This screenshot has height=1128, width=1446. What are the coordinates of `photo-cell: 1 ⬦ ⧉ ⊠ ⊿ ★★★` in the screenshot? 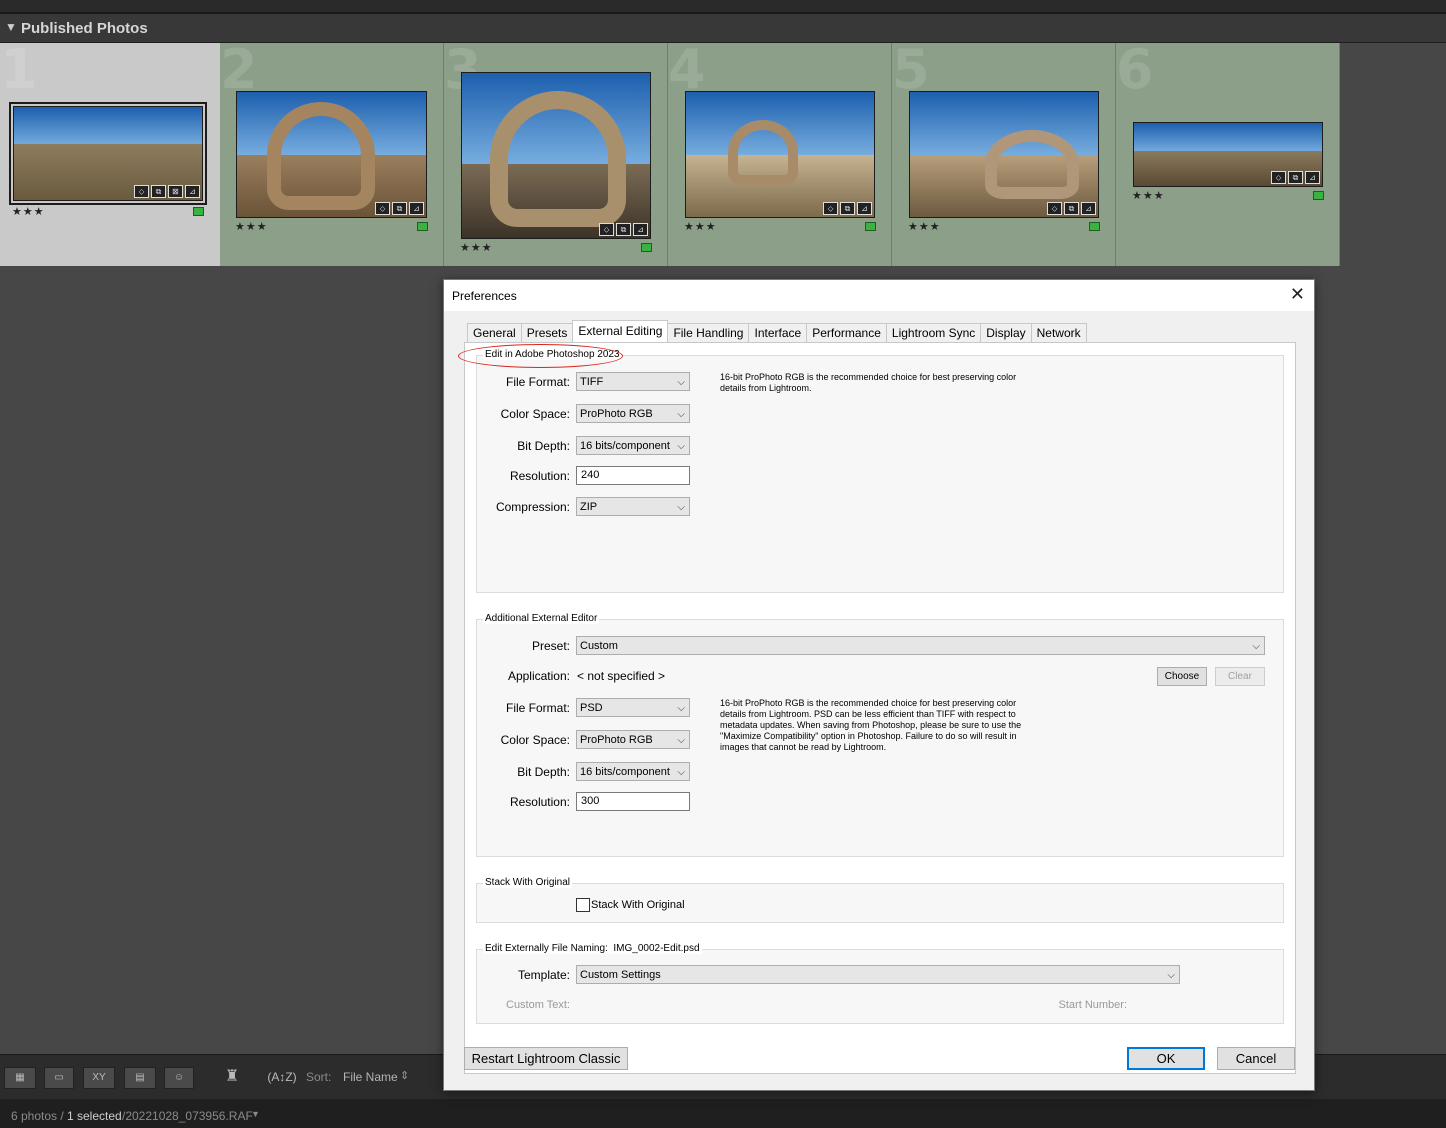 It's located at (112, 154).